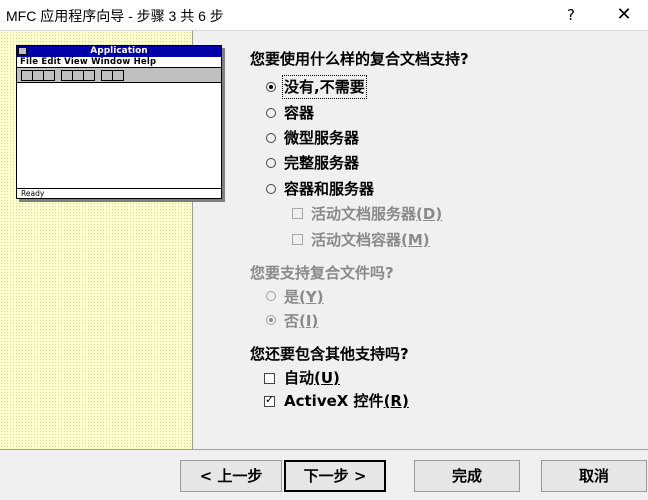 This screenshot has height=500, width=648. What do you see at coordinates (346, 401) in the screenshot?
I see `option-label: ActiveX 控件(R)` at bounding box center [346, 401].